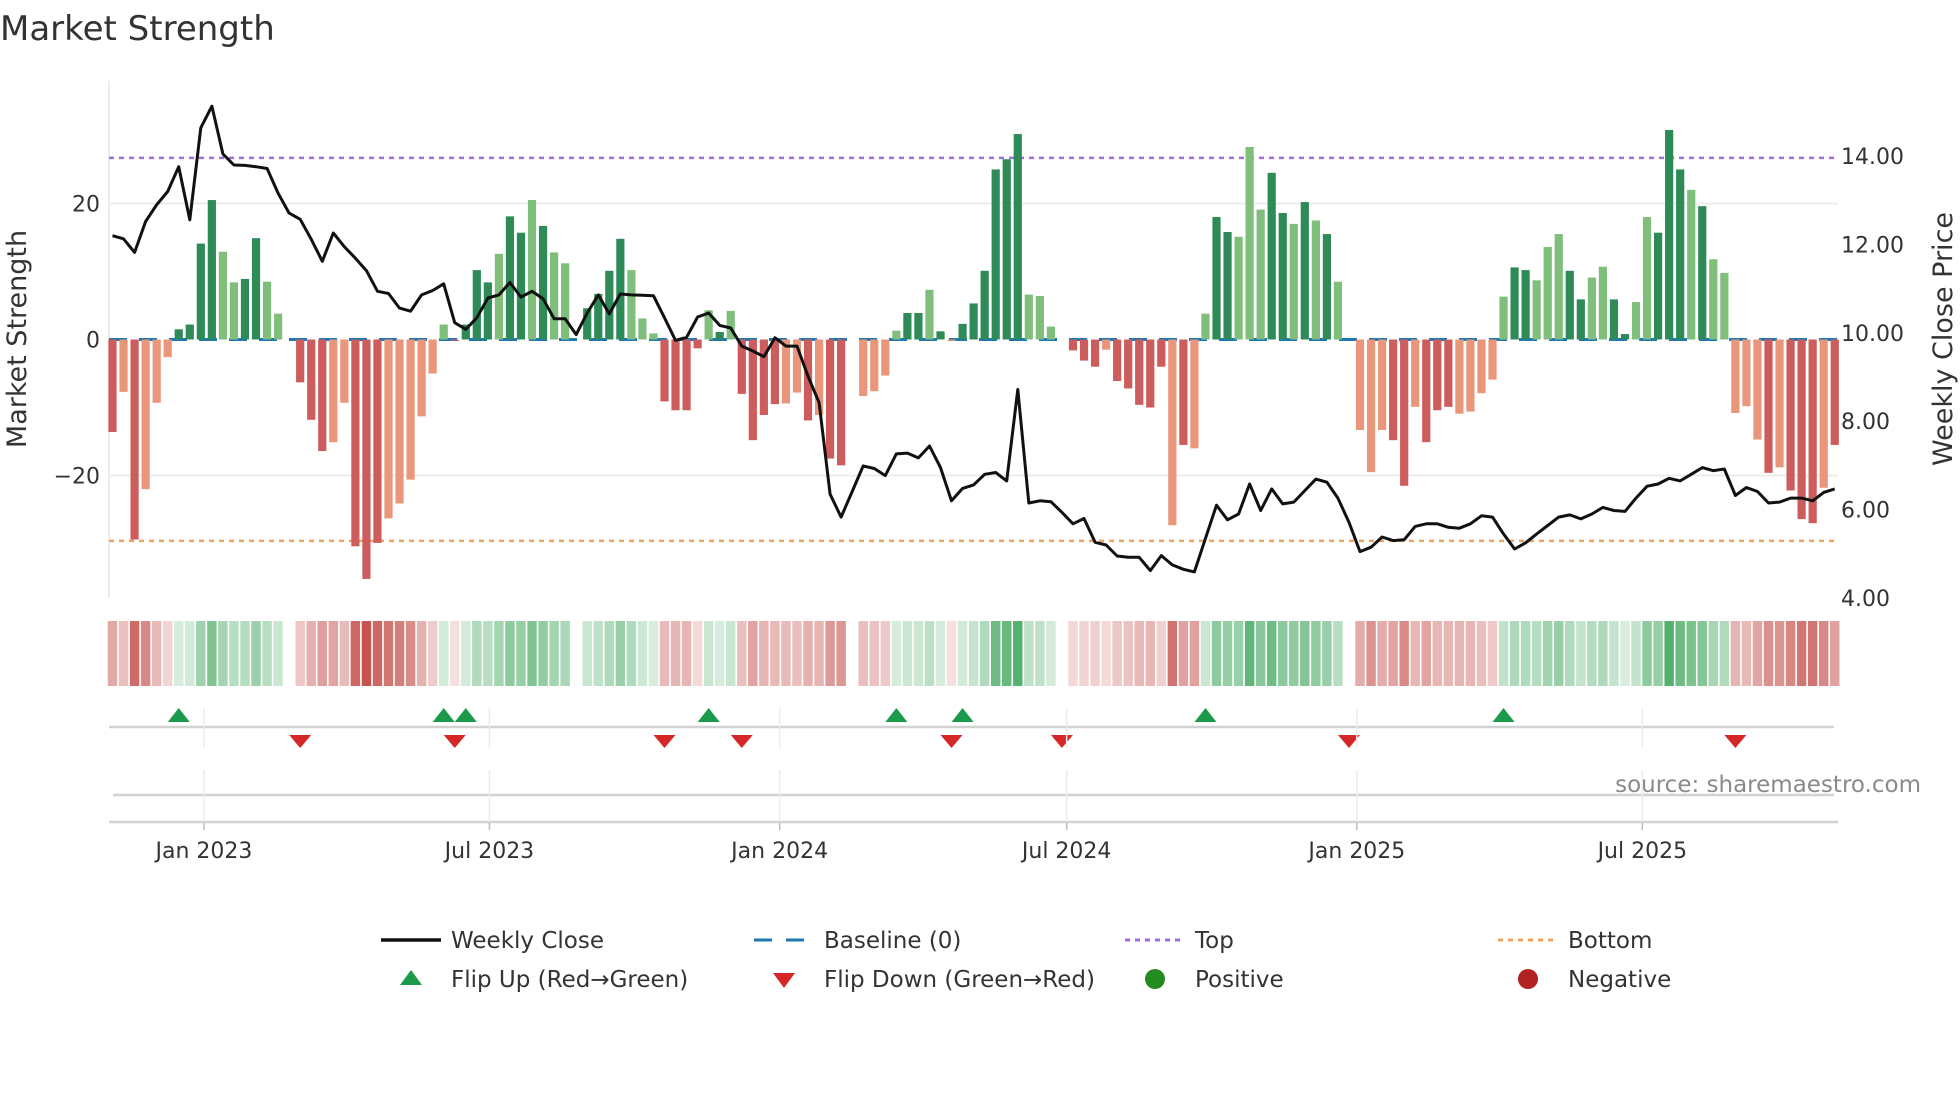 This screenshot has height=1102, width=1960. Describe the element at coordinates (1642, 851) in the screenshot. I see `x-tick-label: Jul 2025` at that location.